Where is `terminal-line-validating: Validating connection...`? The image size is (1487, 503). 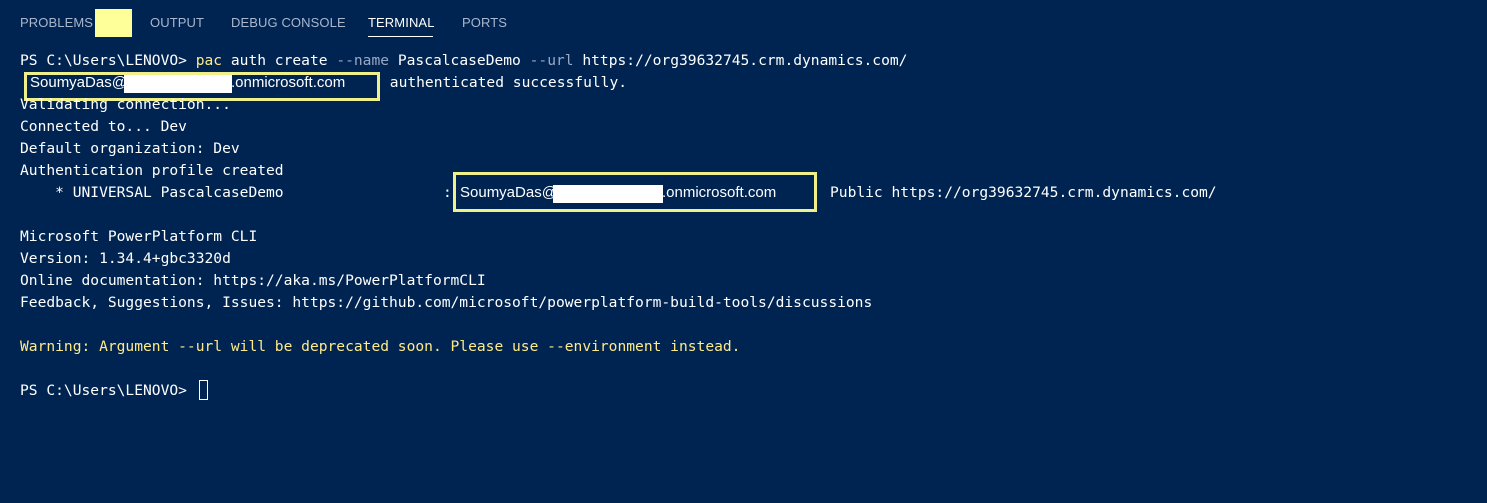 terminal-line-validating: Validating connection... is located at coordinates (125, 104).